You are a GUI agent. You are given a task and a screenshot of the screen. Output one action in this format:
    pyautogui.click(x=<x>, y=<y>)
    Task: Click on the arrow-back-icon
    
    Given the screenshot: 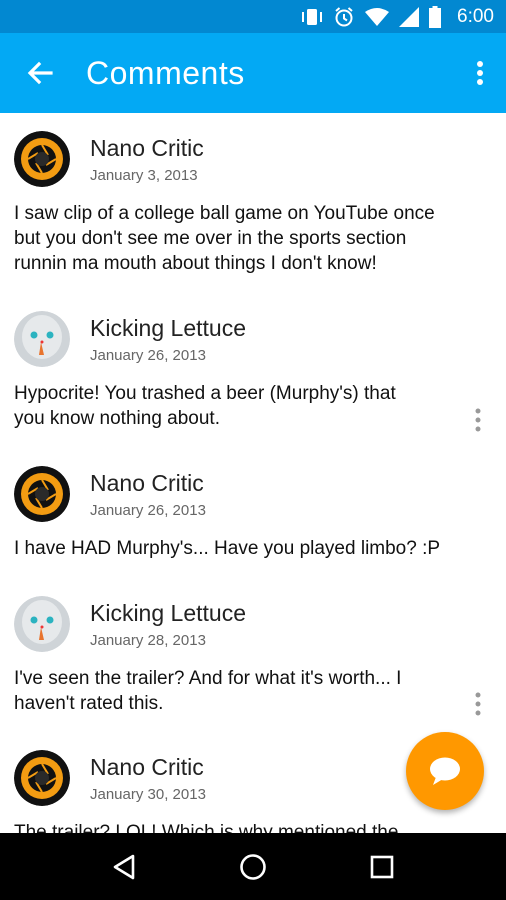 What is the action you would take?
    pyautogui.click(x=40, y=73)
    